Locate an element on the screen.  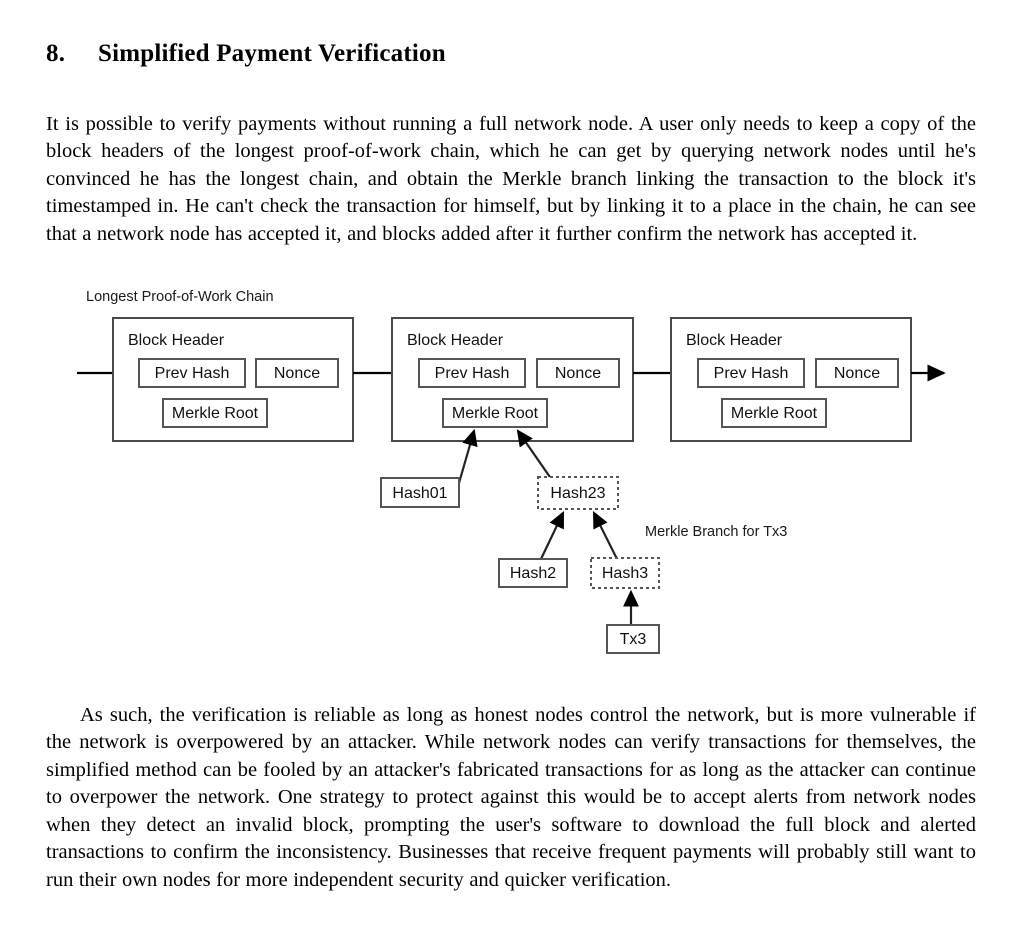
node-hash23-label: Hash23 is located at coordinates (577, 493).